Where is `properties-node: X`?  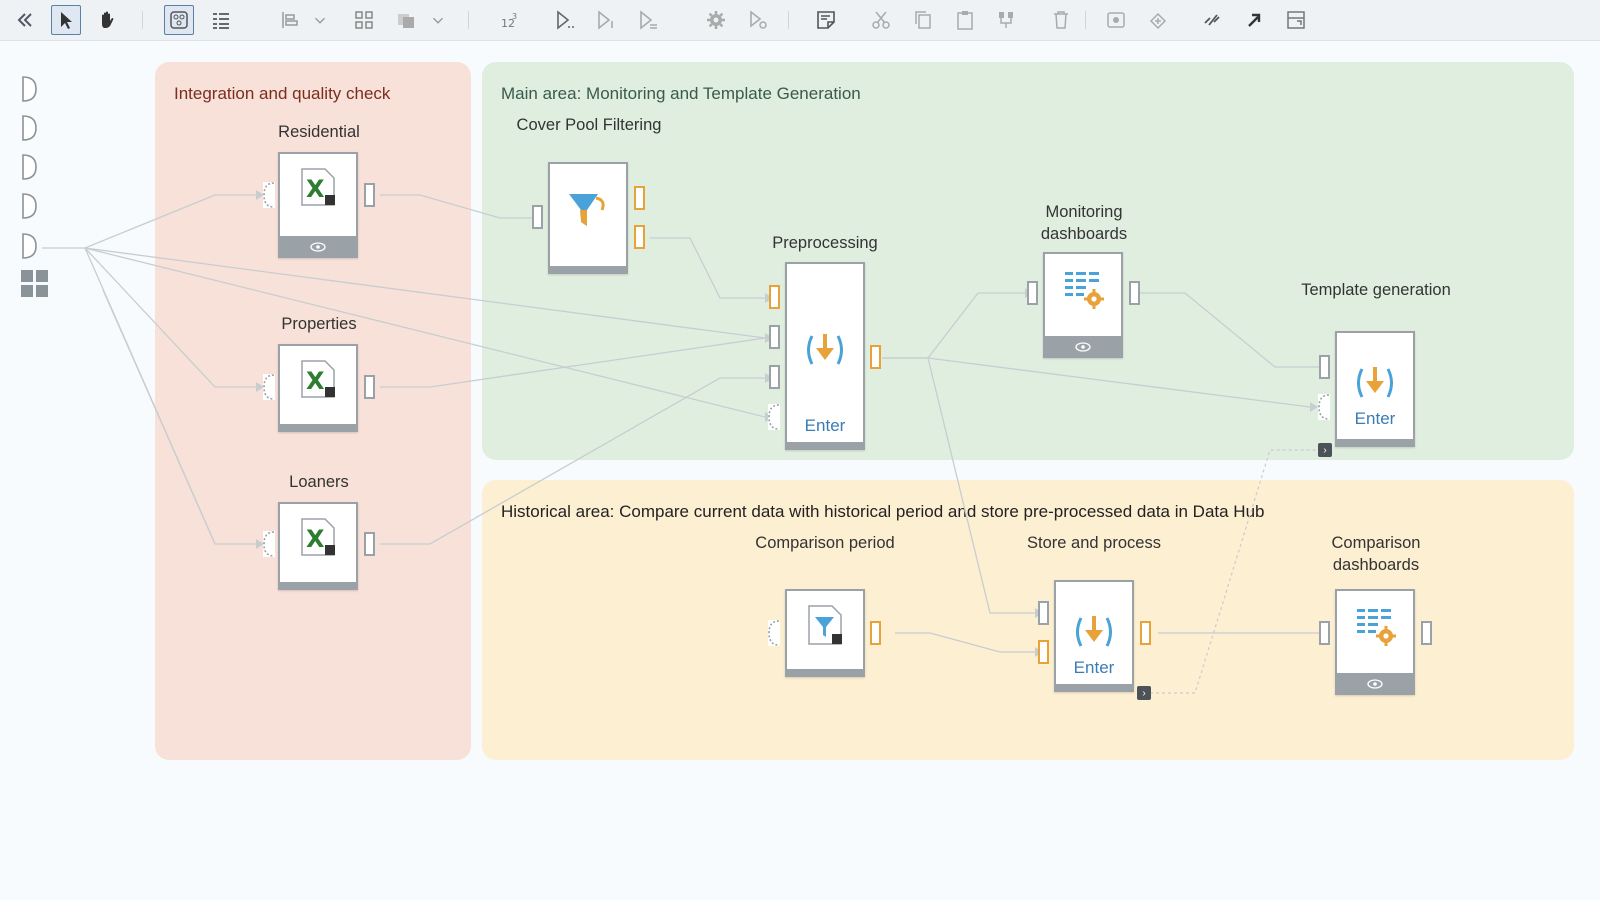
properties-node: X is located at coordinates (318, 388).